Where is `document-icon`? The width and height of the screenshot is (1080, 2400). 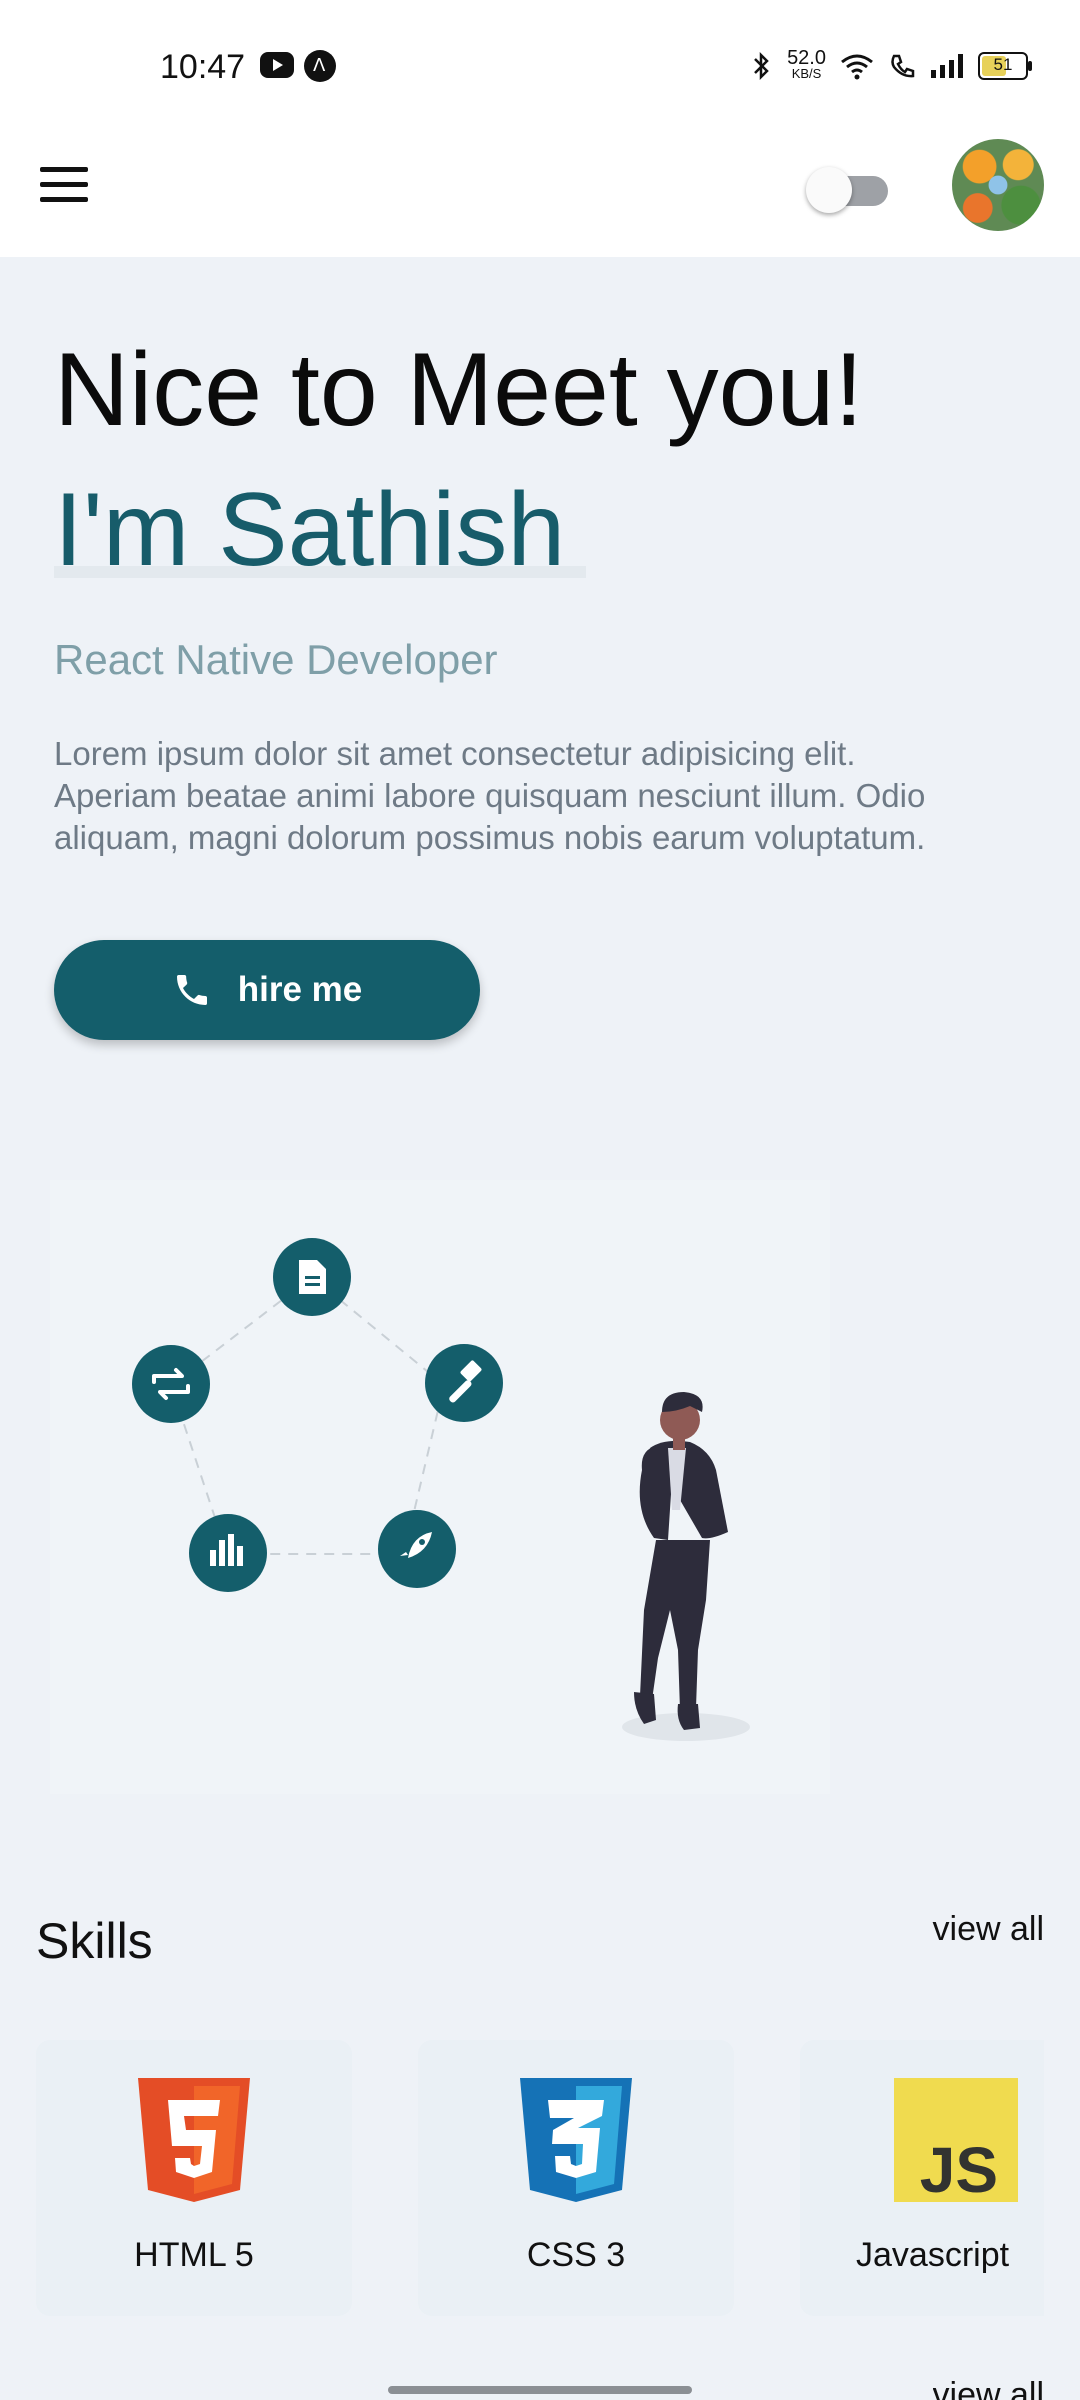 document-icon is located at coordinates (312, 1277).